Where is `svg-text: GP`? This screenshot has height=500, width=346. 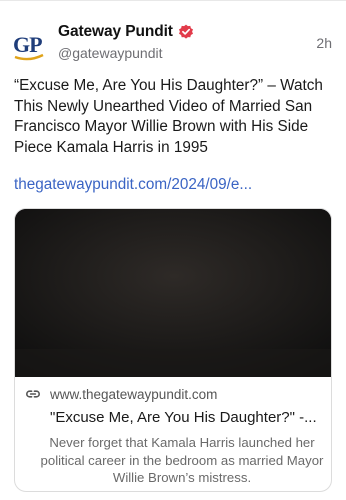
svg-text: GP is located at coordinates (27, 44).